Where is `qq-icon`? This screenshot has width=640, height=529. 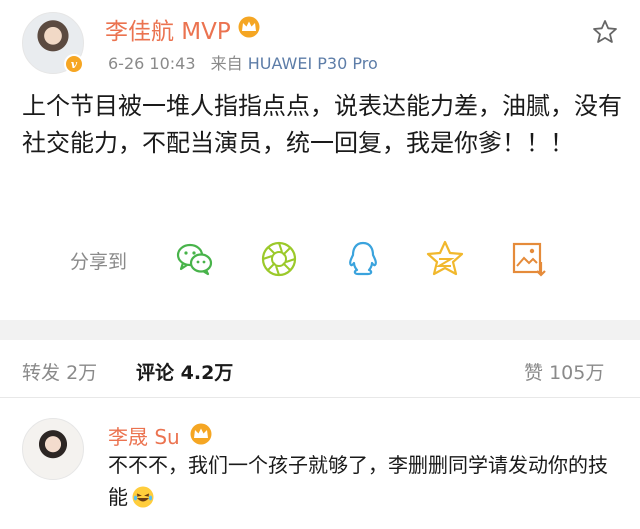
qq-icon is located at coordinates (363, 259).